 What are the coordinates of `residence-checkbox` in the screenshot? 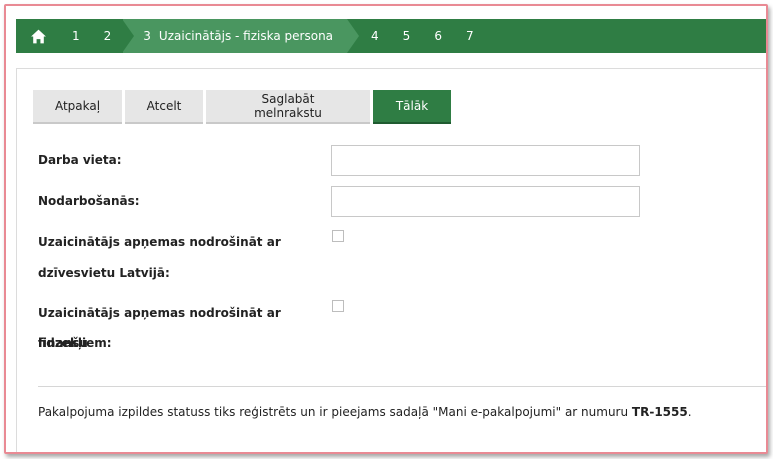 It's located at (338, 236).